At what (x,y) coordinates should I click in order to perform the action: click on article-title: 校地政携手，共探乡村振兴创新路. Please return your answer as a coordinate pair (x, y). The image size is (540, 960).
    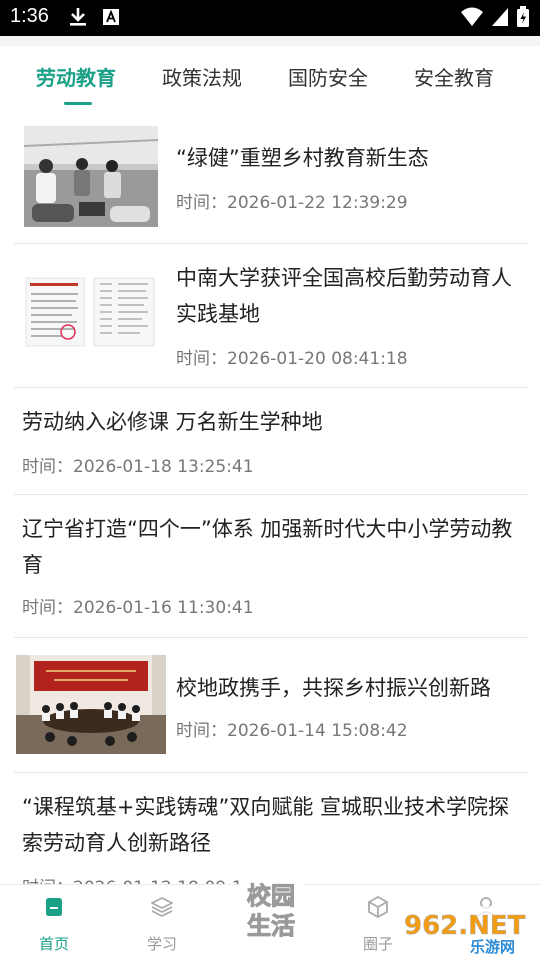
    Looking at the image, I should click on (333, 688).